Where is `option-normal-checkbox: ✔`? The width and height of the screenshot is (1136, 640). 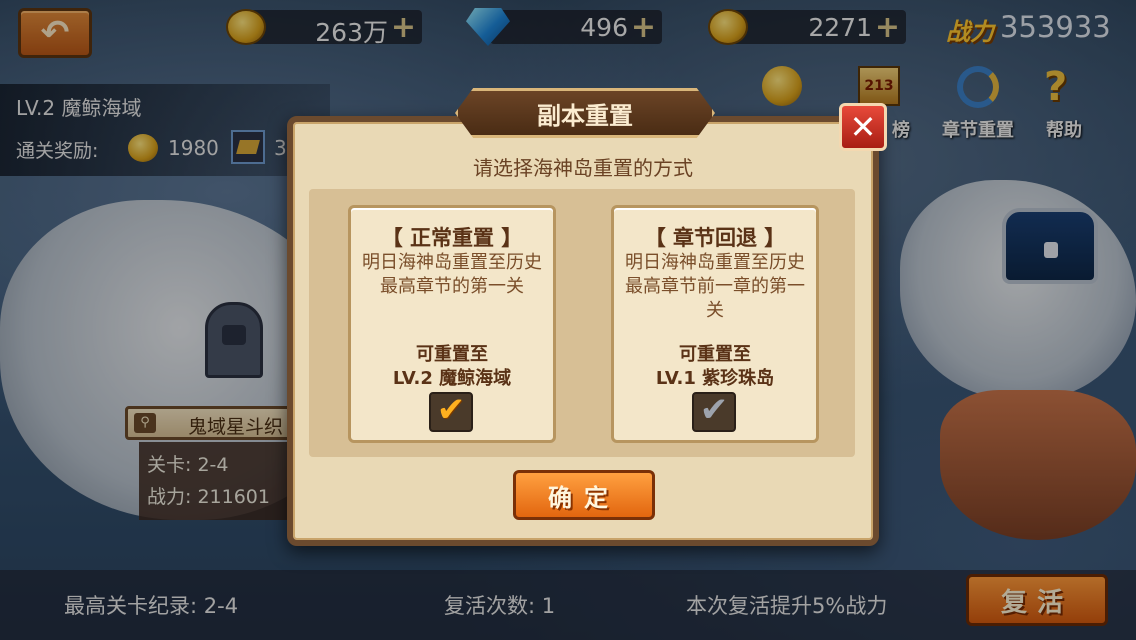 option-normal-checkbox: ✔ is located at coordinates (451, 412).